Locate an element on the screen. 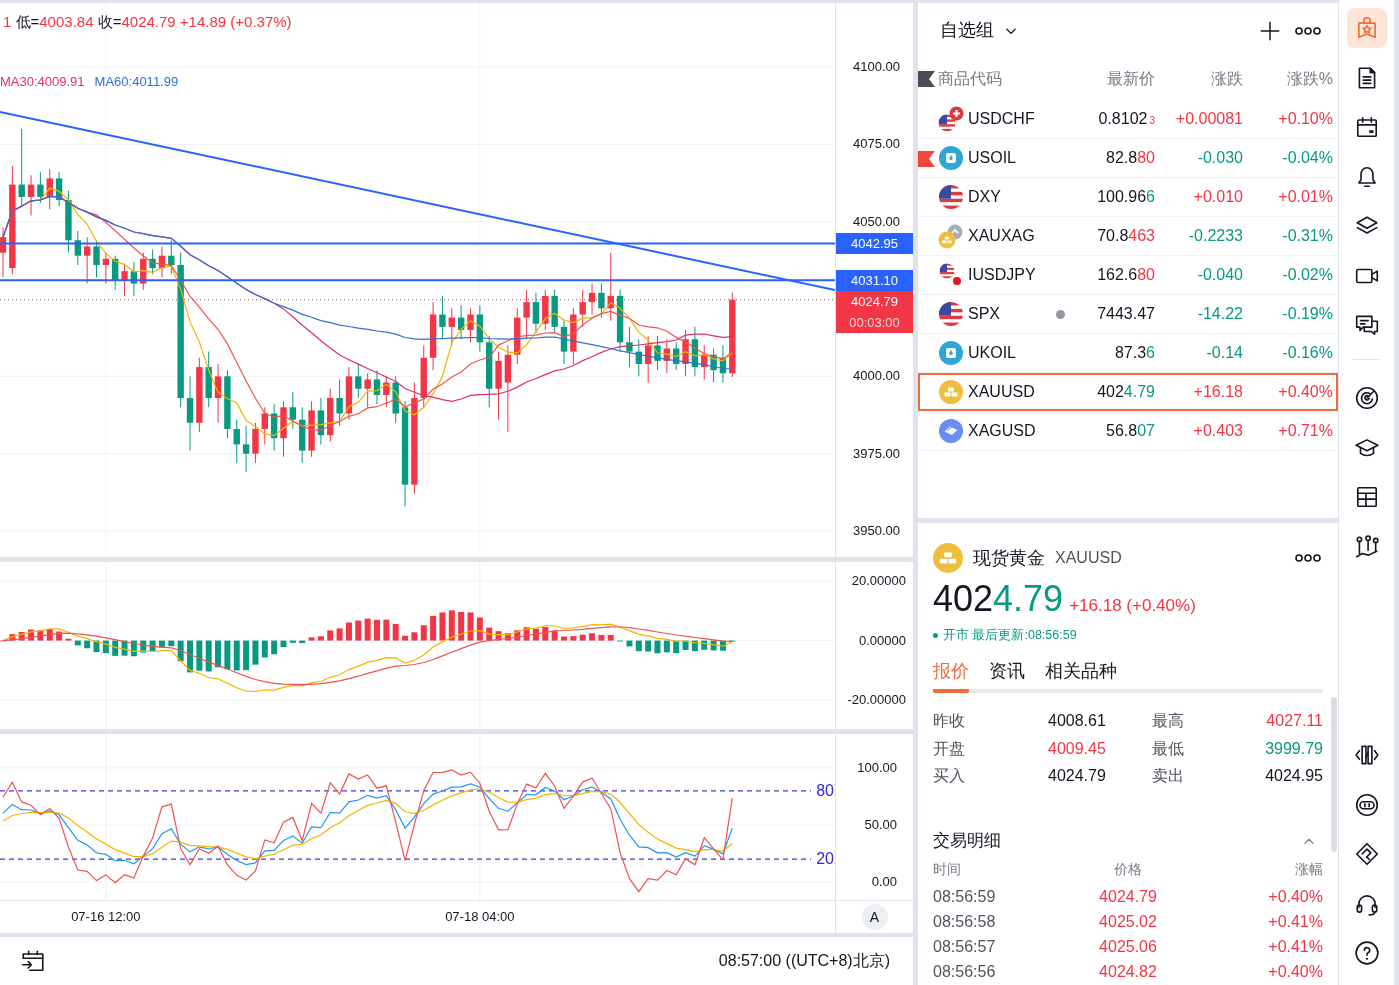 The image size is (1399, 985). watchlist-row: XAUUSD 4024.79 +16.18 +0.40% is located at coordinates (1128, 392).